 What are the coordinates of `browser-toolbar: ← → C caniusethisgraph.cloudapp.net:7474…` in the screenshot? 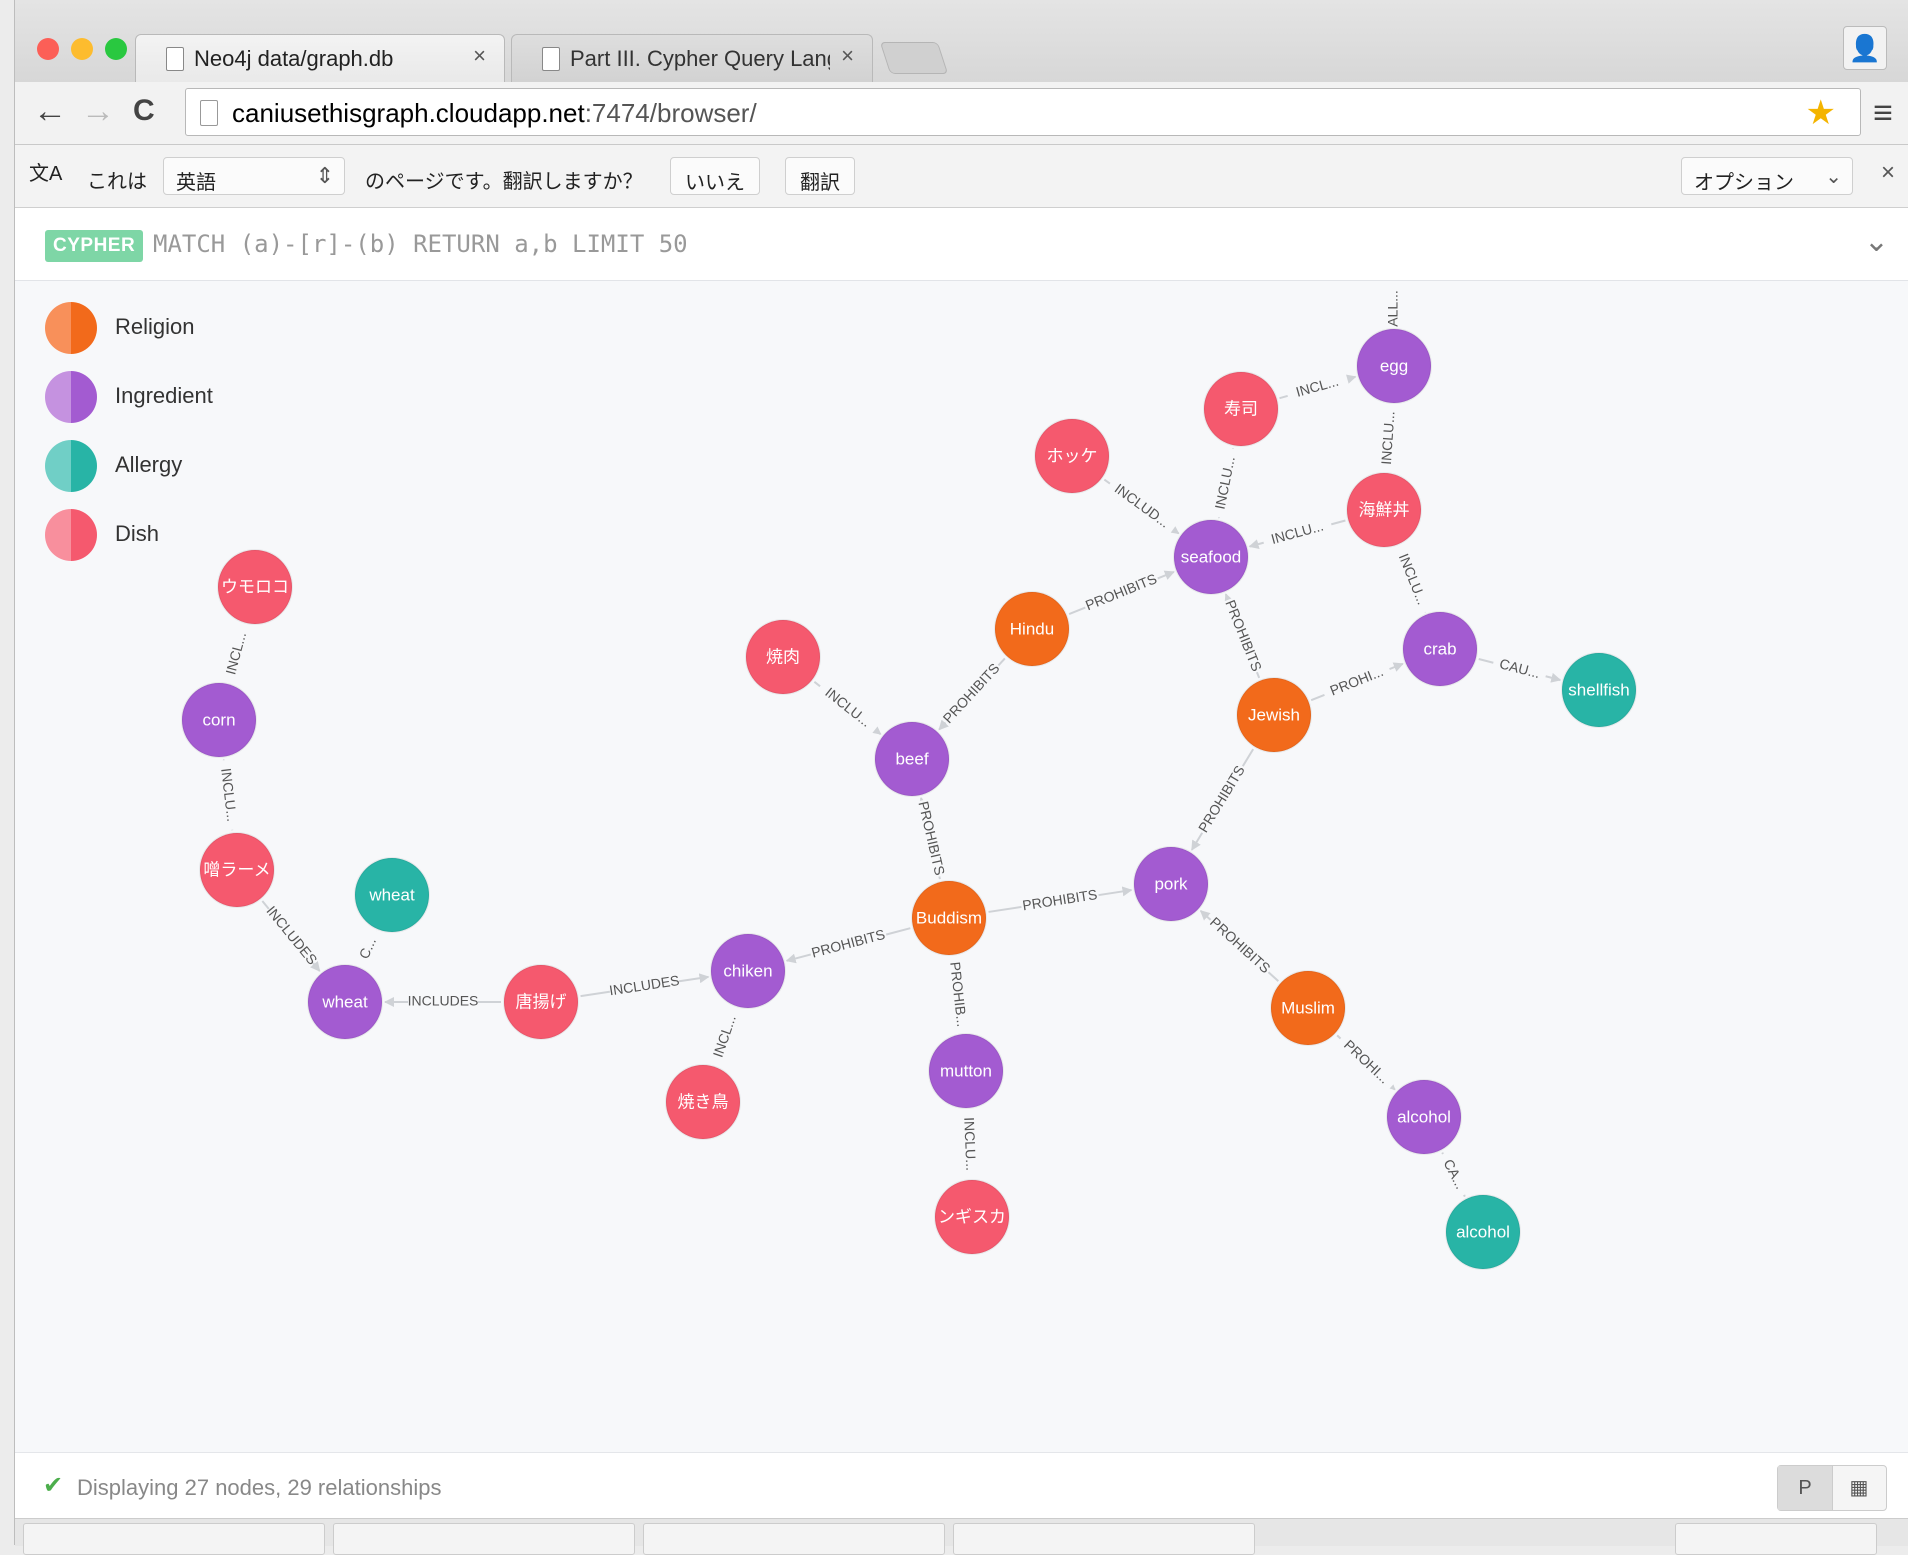 It's located at (961, 113).